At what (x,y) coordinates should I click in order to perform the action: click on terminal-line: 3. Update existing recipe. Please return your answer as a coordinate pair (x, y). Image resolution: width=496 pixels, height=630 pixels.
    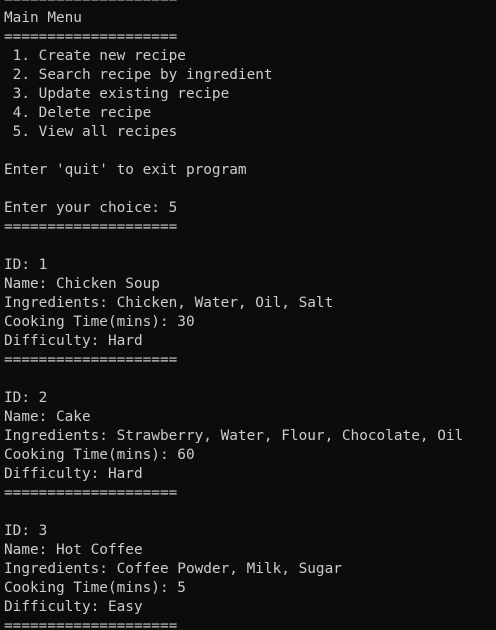
    Looking at the image, I should click on (117, 94).